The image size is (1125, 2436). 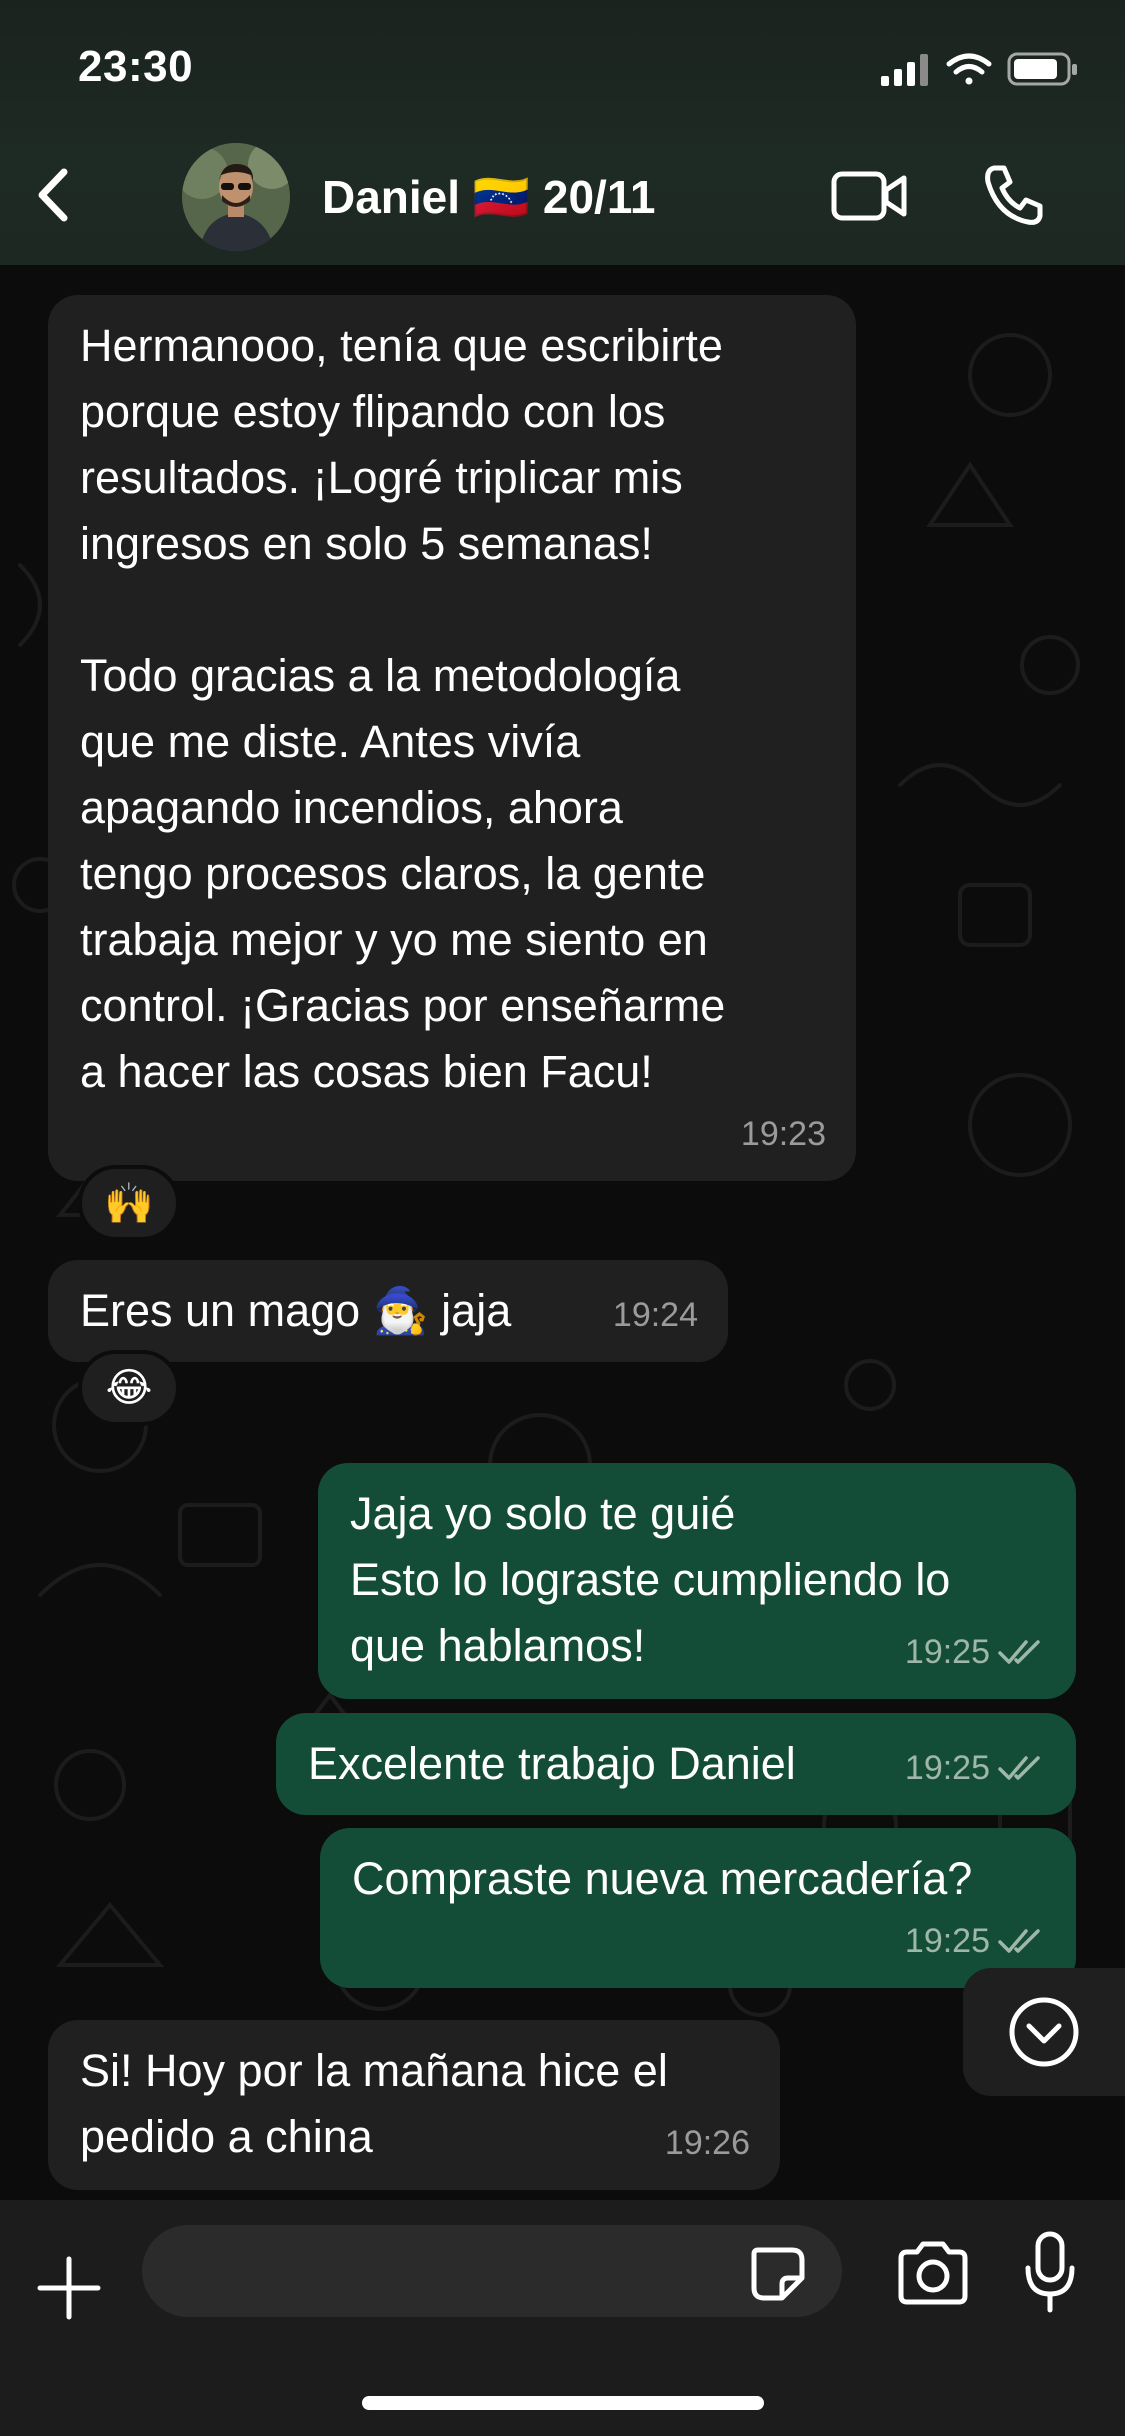 I want to click on message-meta: 19:26, so click(x=707, y=2143).